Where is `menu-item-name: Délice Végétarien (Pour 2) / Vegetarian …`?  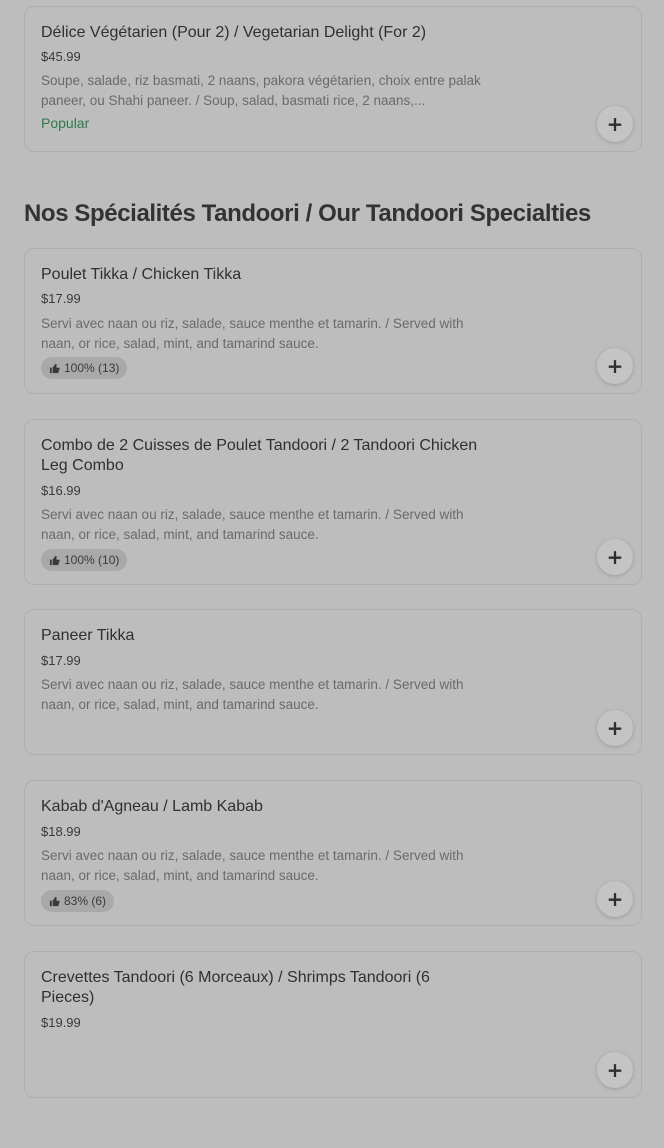 menu-item-name: Délice Végétarien (Pour 2) / Vegetarian … is located at coordinates (234, 32).